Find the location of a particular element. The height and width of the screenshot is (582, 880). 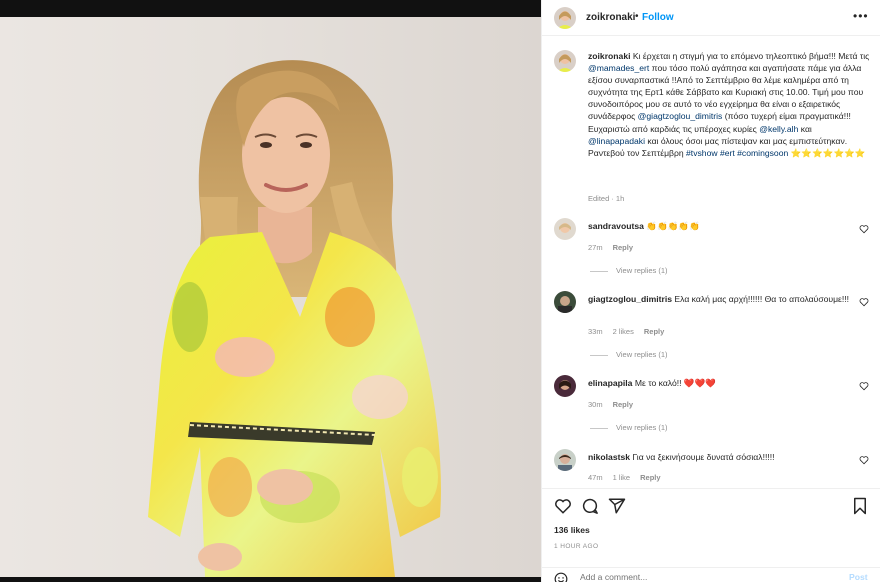

comment-time: 47m is located at coordinates (595, 477).